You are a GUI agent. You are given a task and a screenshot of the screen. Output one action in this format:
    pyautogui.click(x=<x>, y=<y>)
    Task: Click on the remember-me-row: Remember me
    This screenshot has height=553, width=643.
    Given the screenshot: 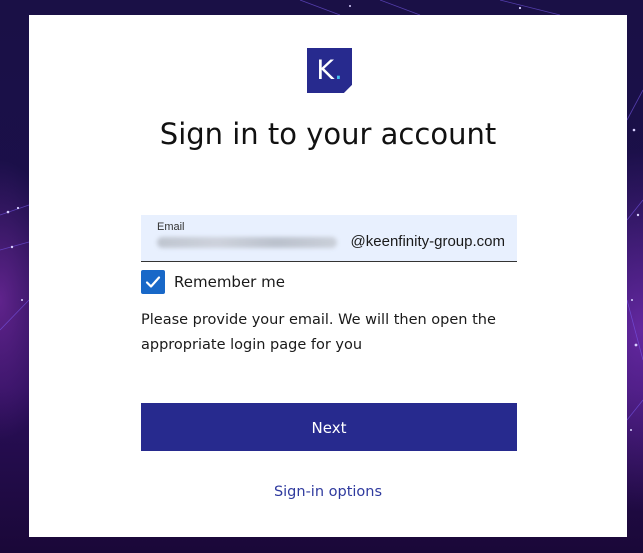 What is the action you would take?
    pyautogui.click(x=213, y=282)
    